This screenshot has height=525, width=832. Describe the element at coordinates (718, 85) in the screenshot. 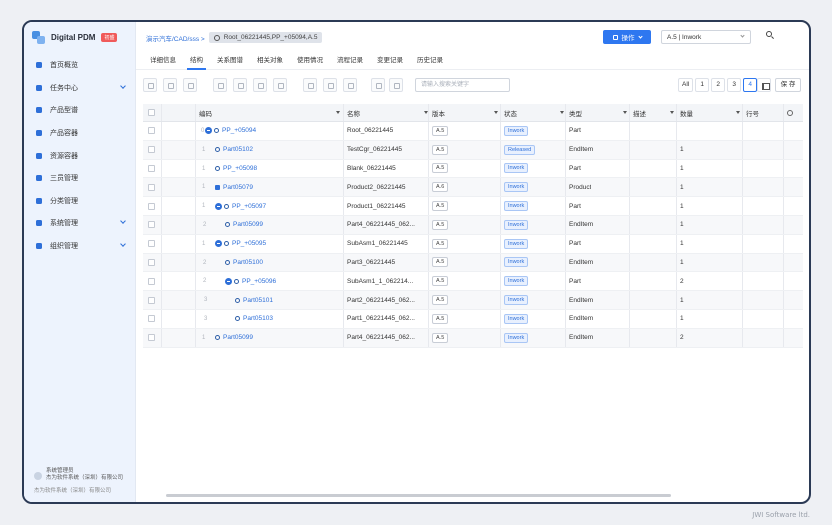

I see `page-button: 2` at that location.